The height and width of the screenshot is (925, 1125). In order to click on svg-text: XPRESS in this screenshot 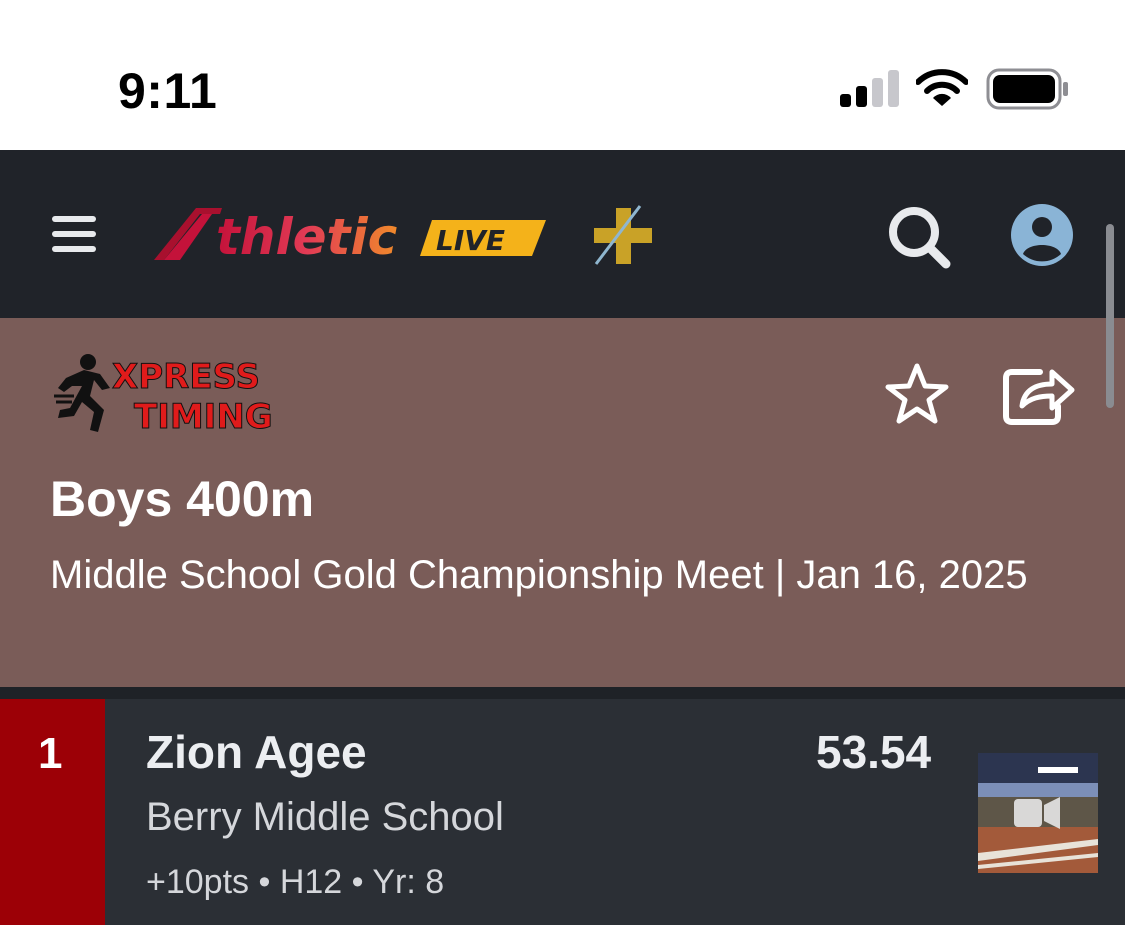, I will do `click(186, 377)`.